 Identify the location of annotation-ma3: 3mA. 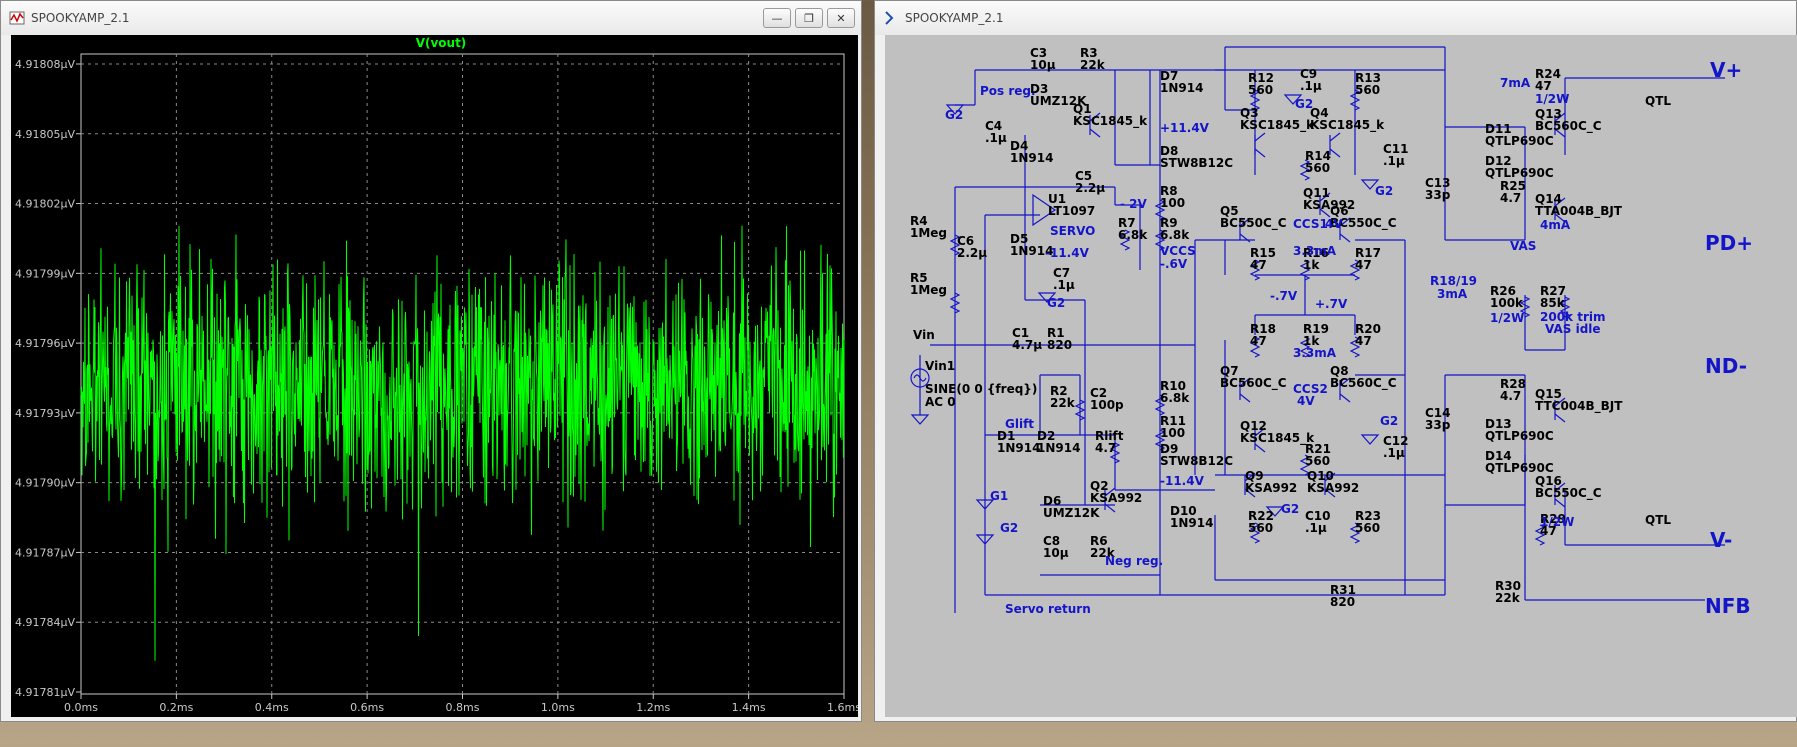
(1452, 294).